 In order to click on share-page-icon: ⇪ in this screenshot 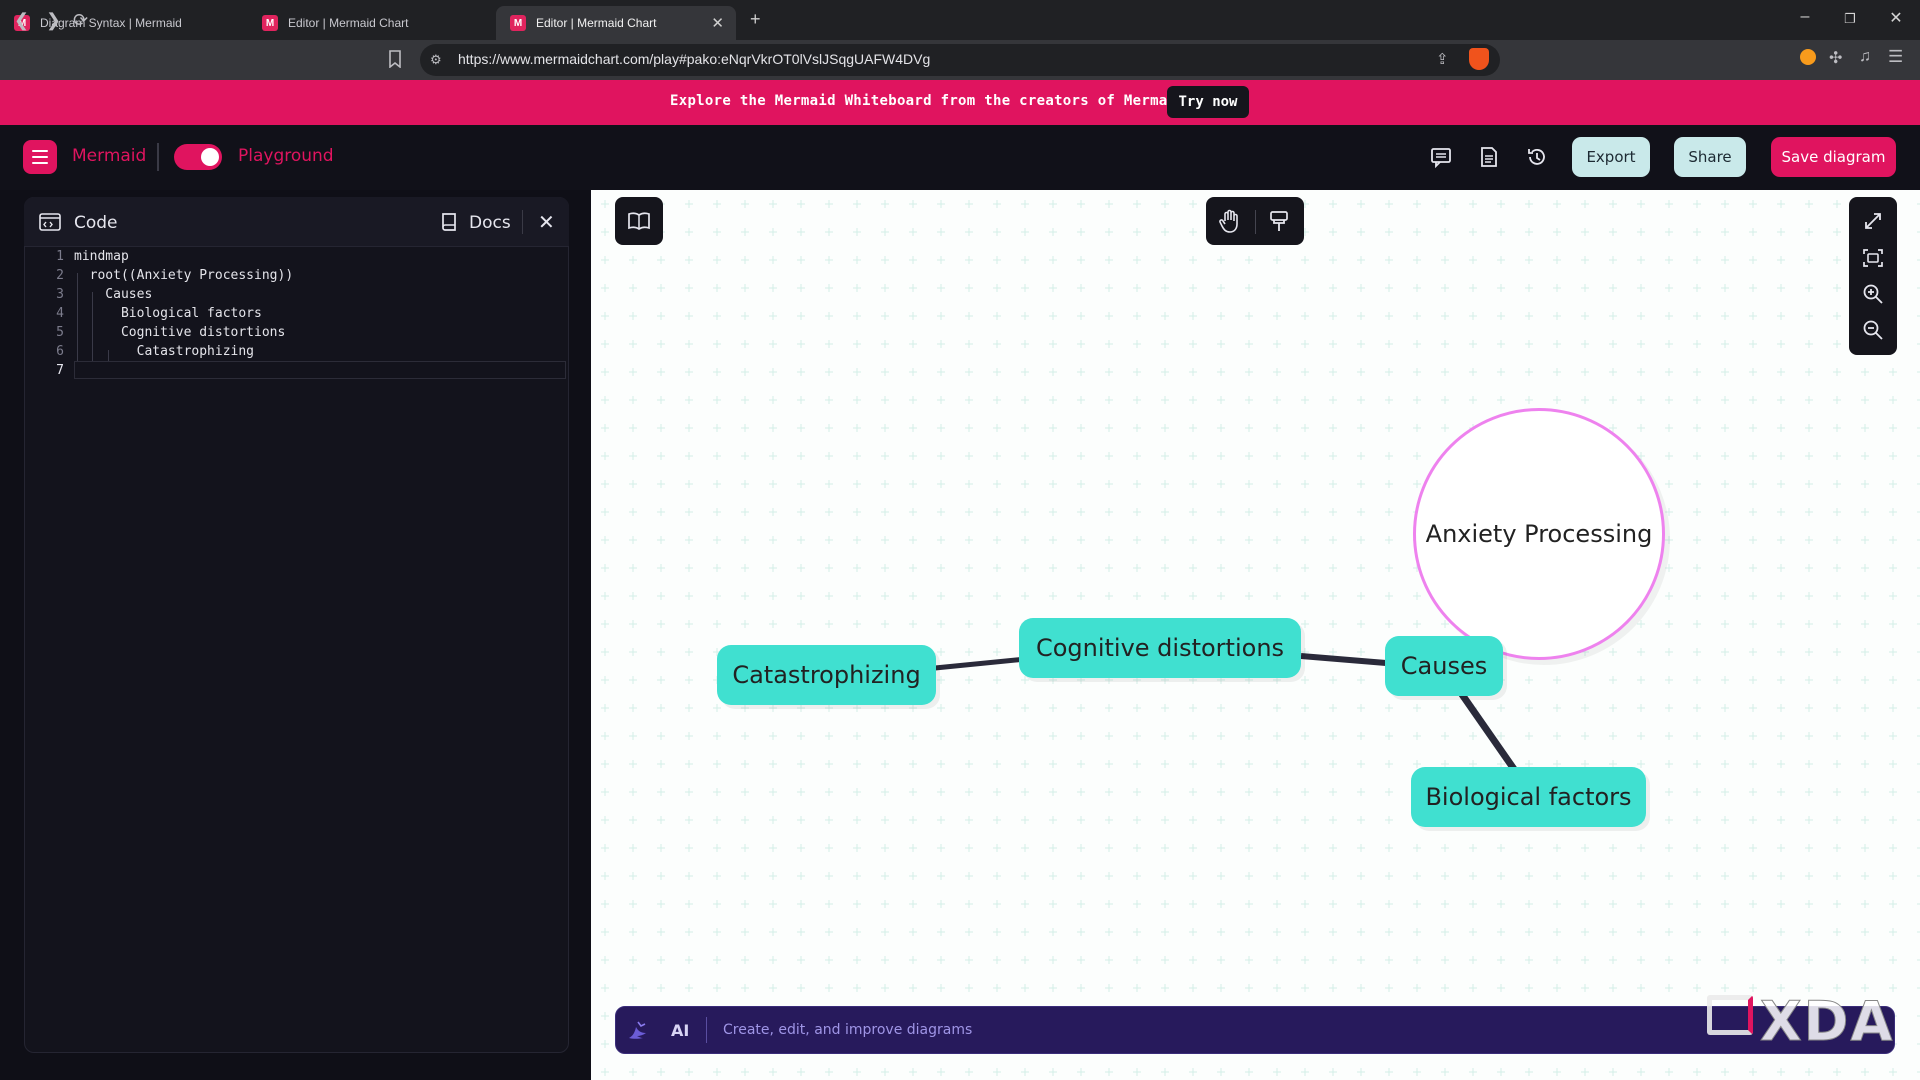, I will do `click(1442, 59)`.